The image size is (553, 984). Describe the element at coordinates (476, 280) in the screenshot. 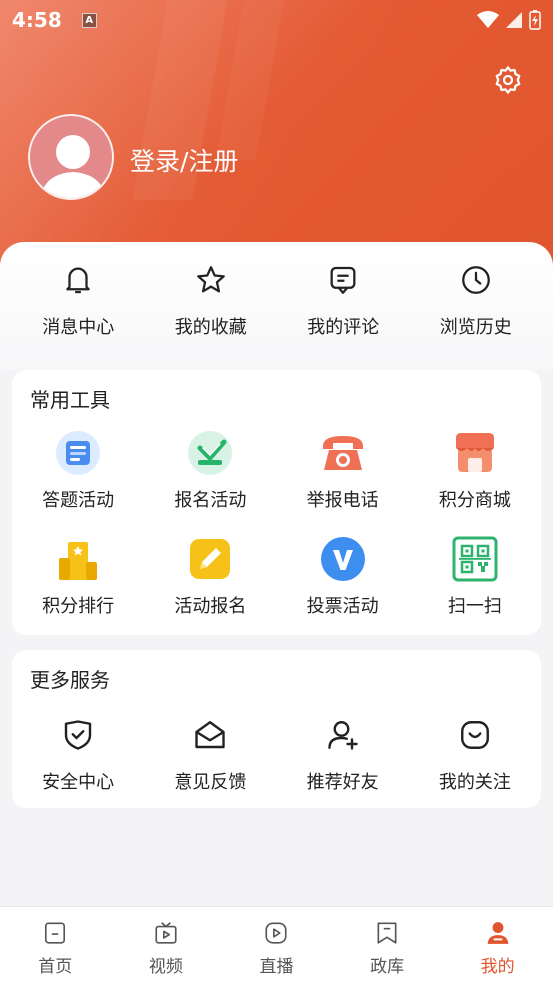

I see `clock-icon` at that location.